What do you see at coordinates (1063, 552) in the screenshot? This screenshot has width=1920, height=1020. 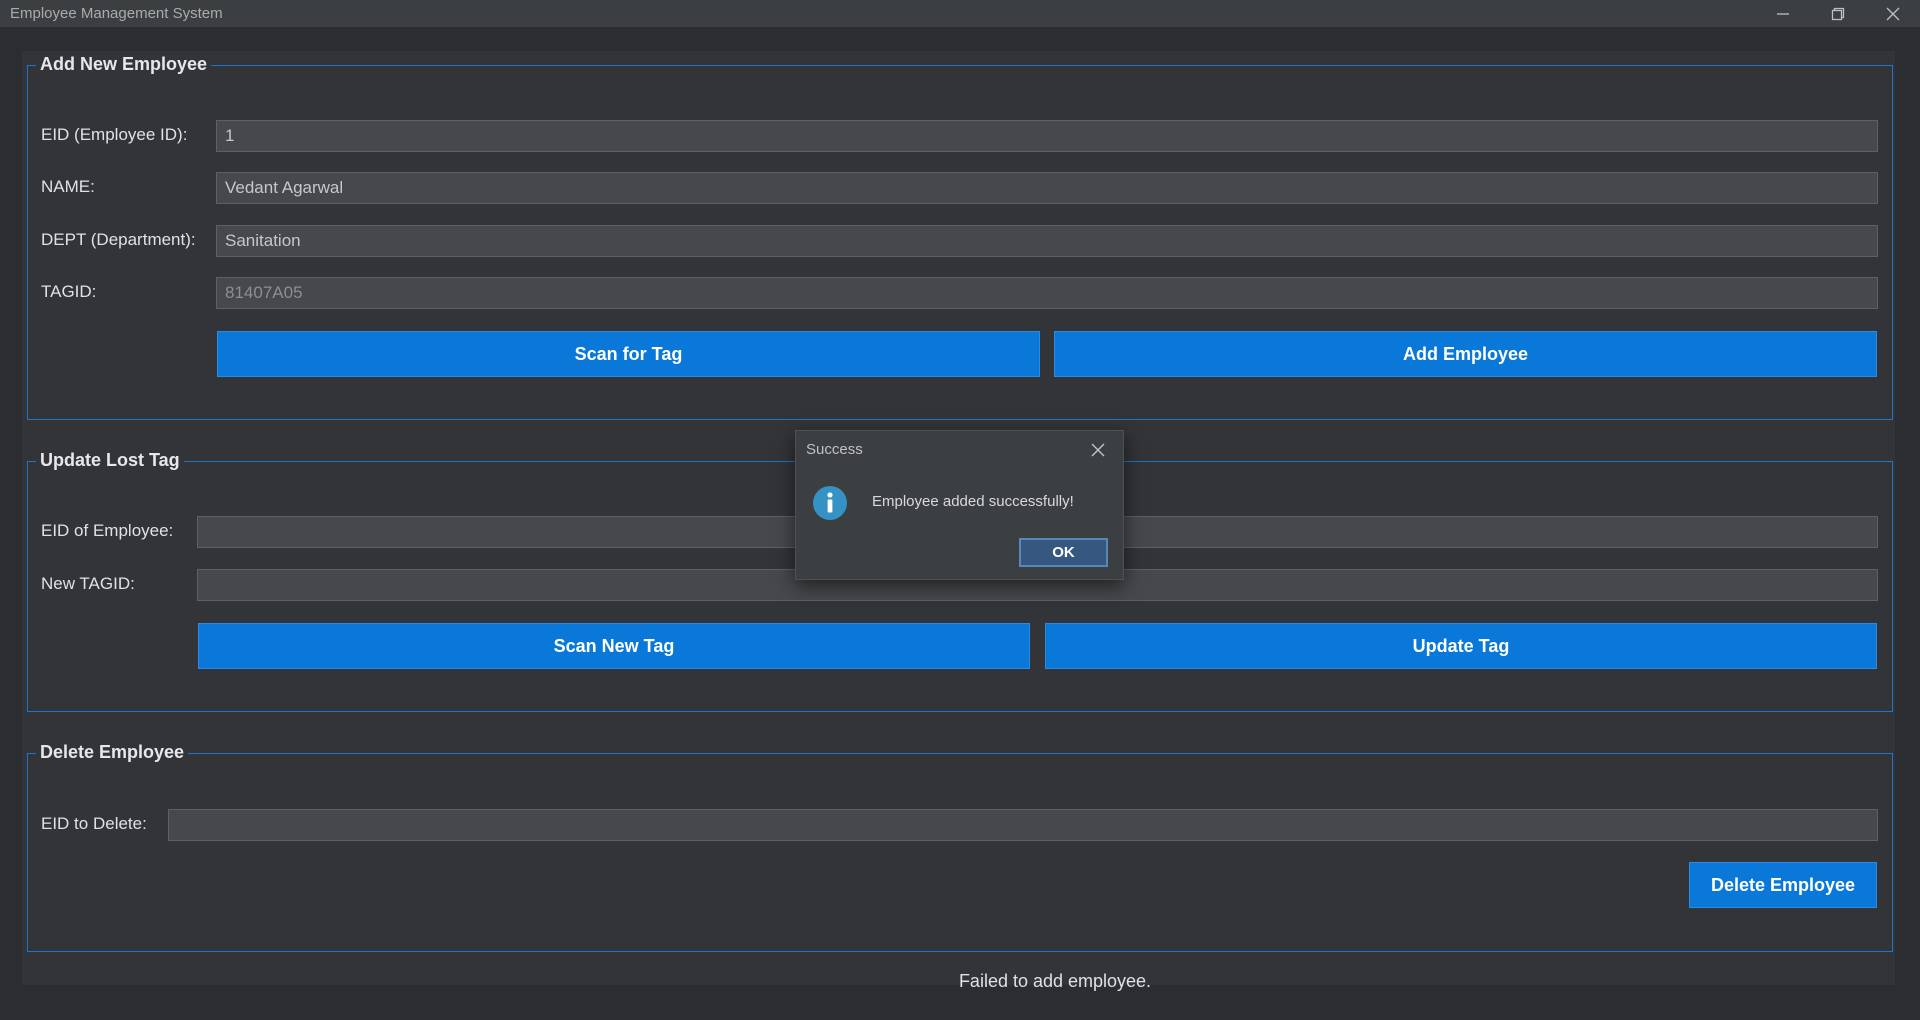 I see `ok-button: OK` at bounding box center [1063, 552].